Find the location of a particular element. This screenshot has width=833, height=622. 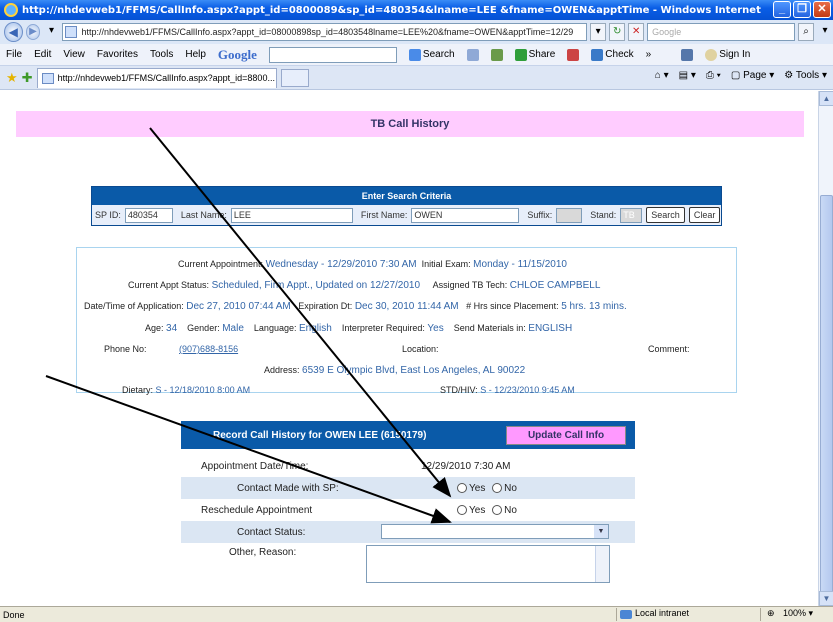

page-title: TB Call History is located at coordinates (410, 124).